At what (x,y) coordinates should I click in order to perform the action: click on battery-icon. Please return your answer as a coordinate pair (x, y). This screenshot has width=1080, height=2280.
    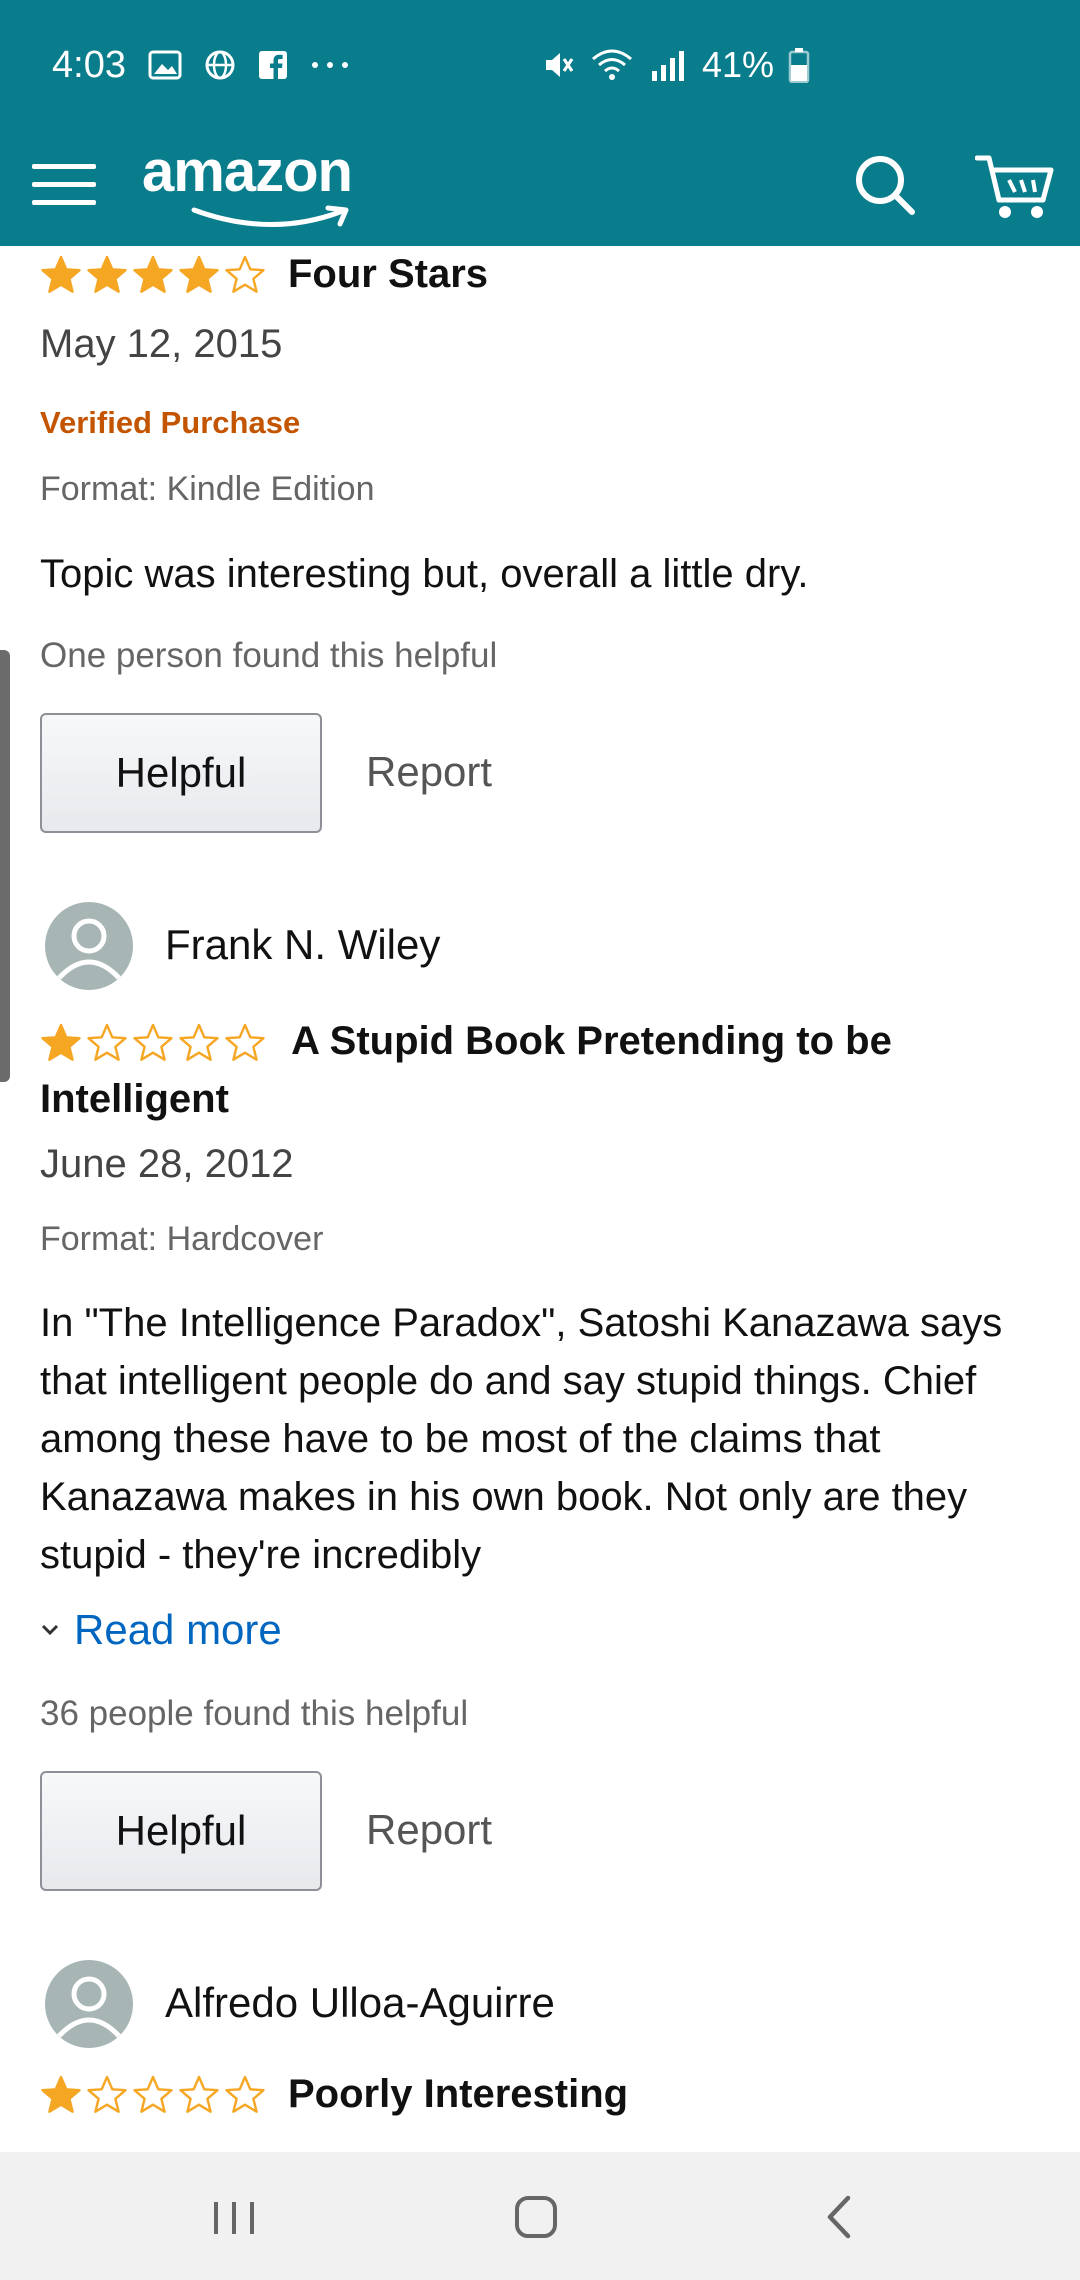
    Looking at the image, I should click on (799, 65).